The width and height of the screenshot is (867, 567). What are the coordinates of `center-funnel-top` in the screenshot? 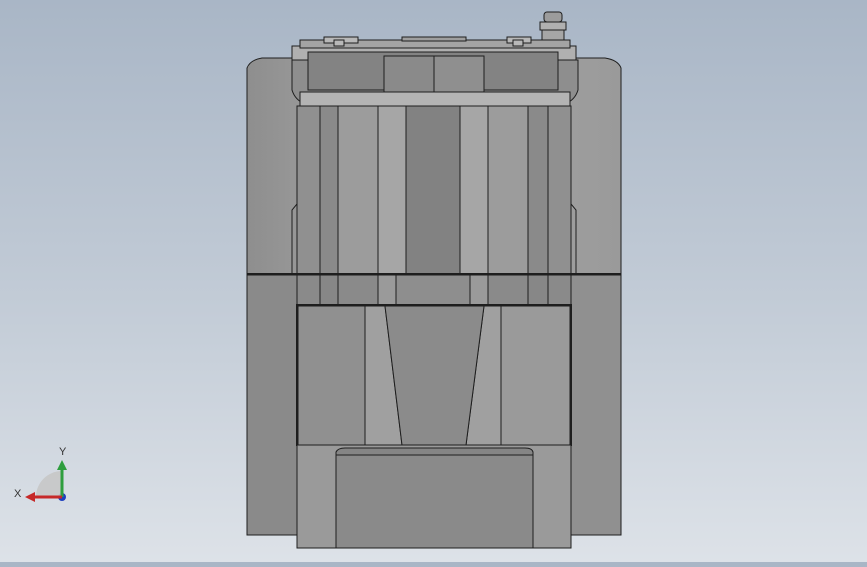 It's located at (433, 290).